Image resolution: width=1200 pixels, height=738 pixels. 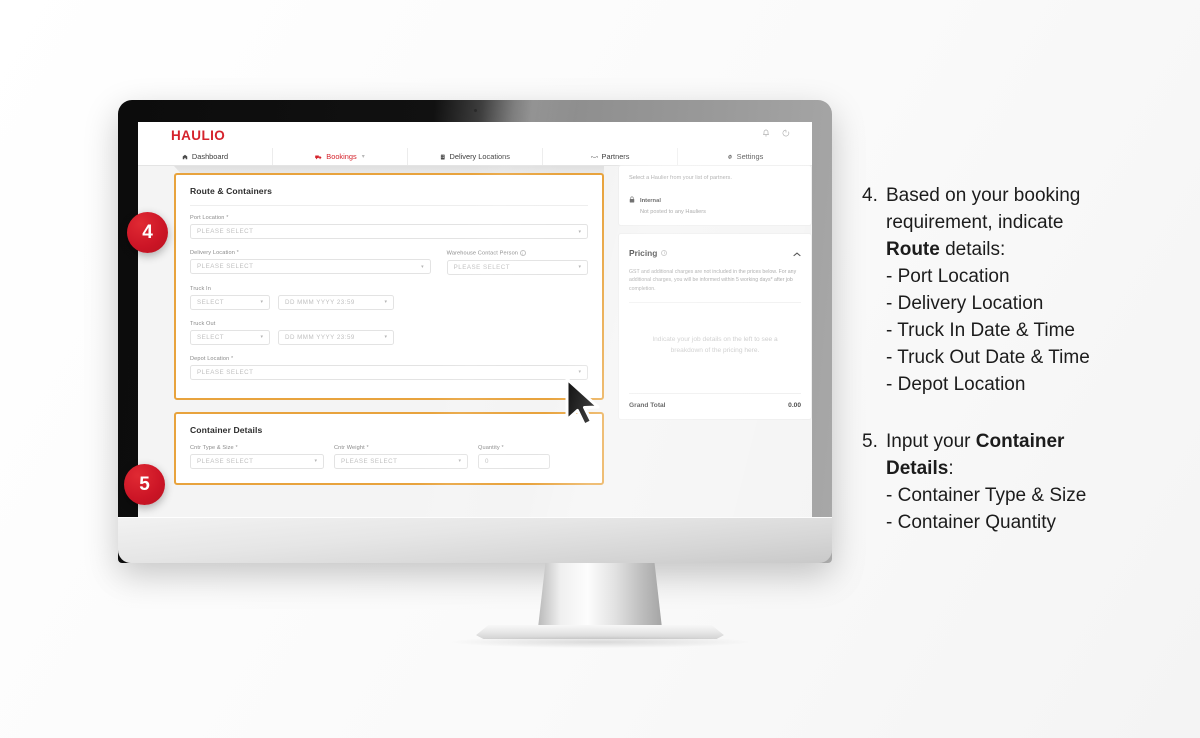 What do you see at coordinates (715, 202) in the screenshot?
I see `hauler-option-internal: Internal Not posted to any Hauliers` at bounding box center [715, 202].